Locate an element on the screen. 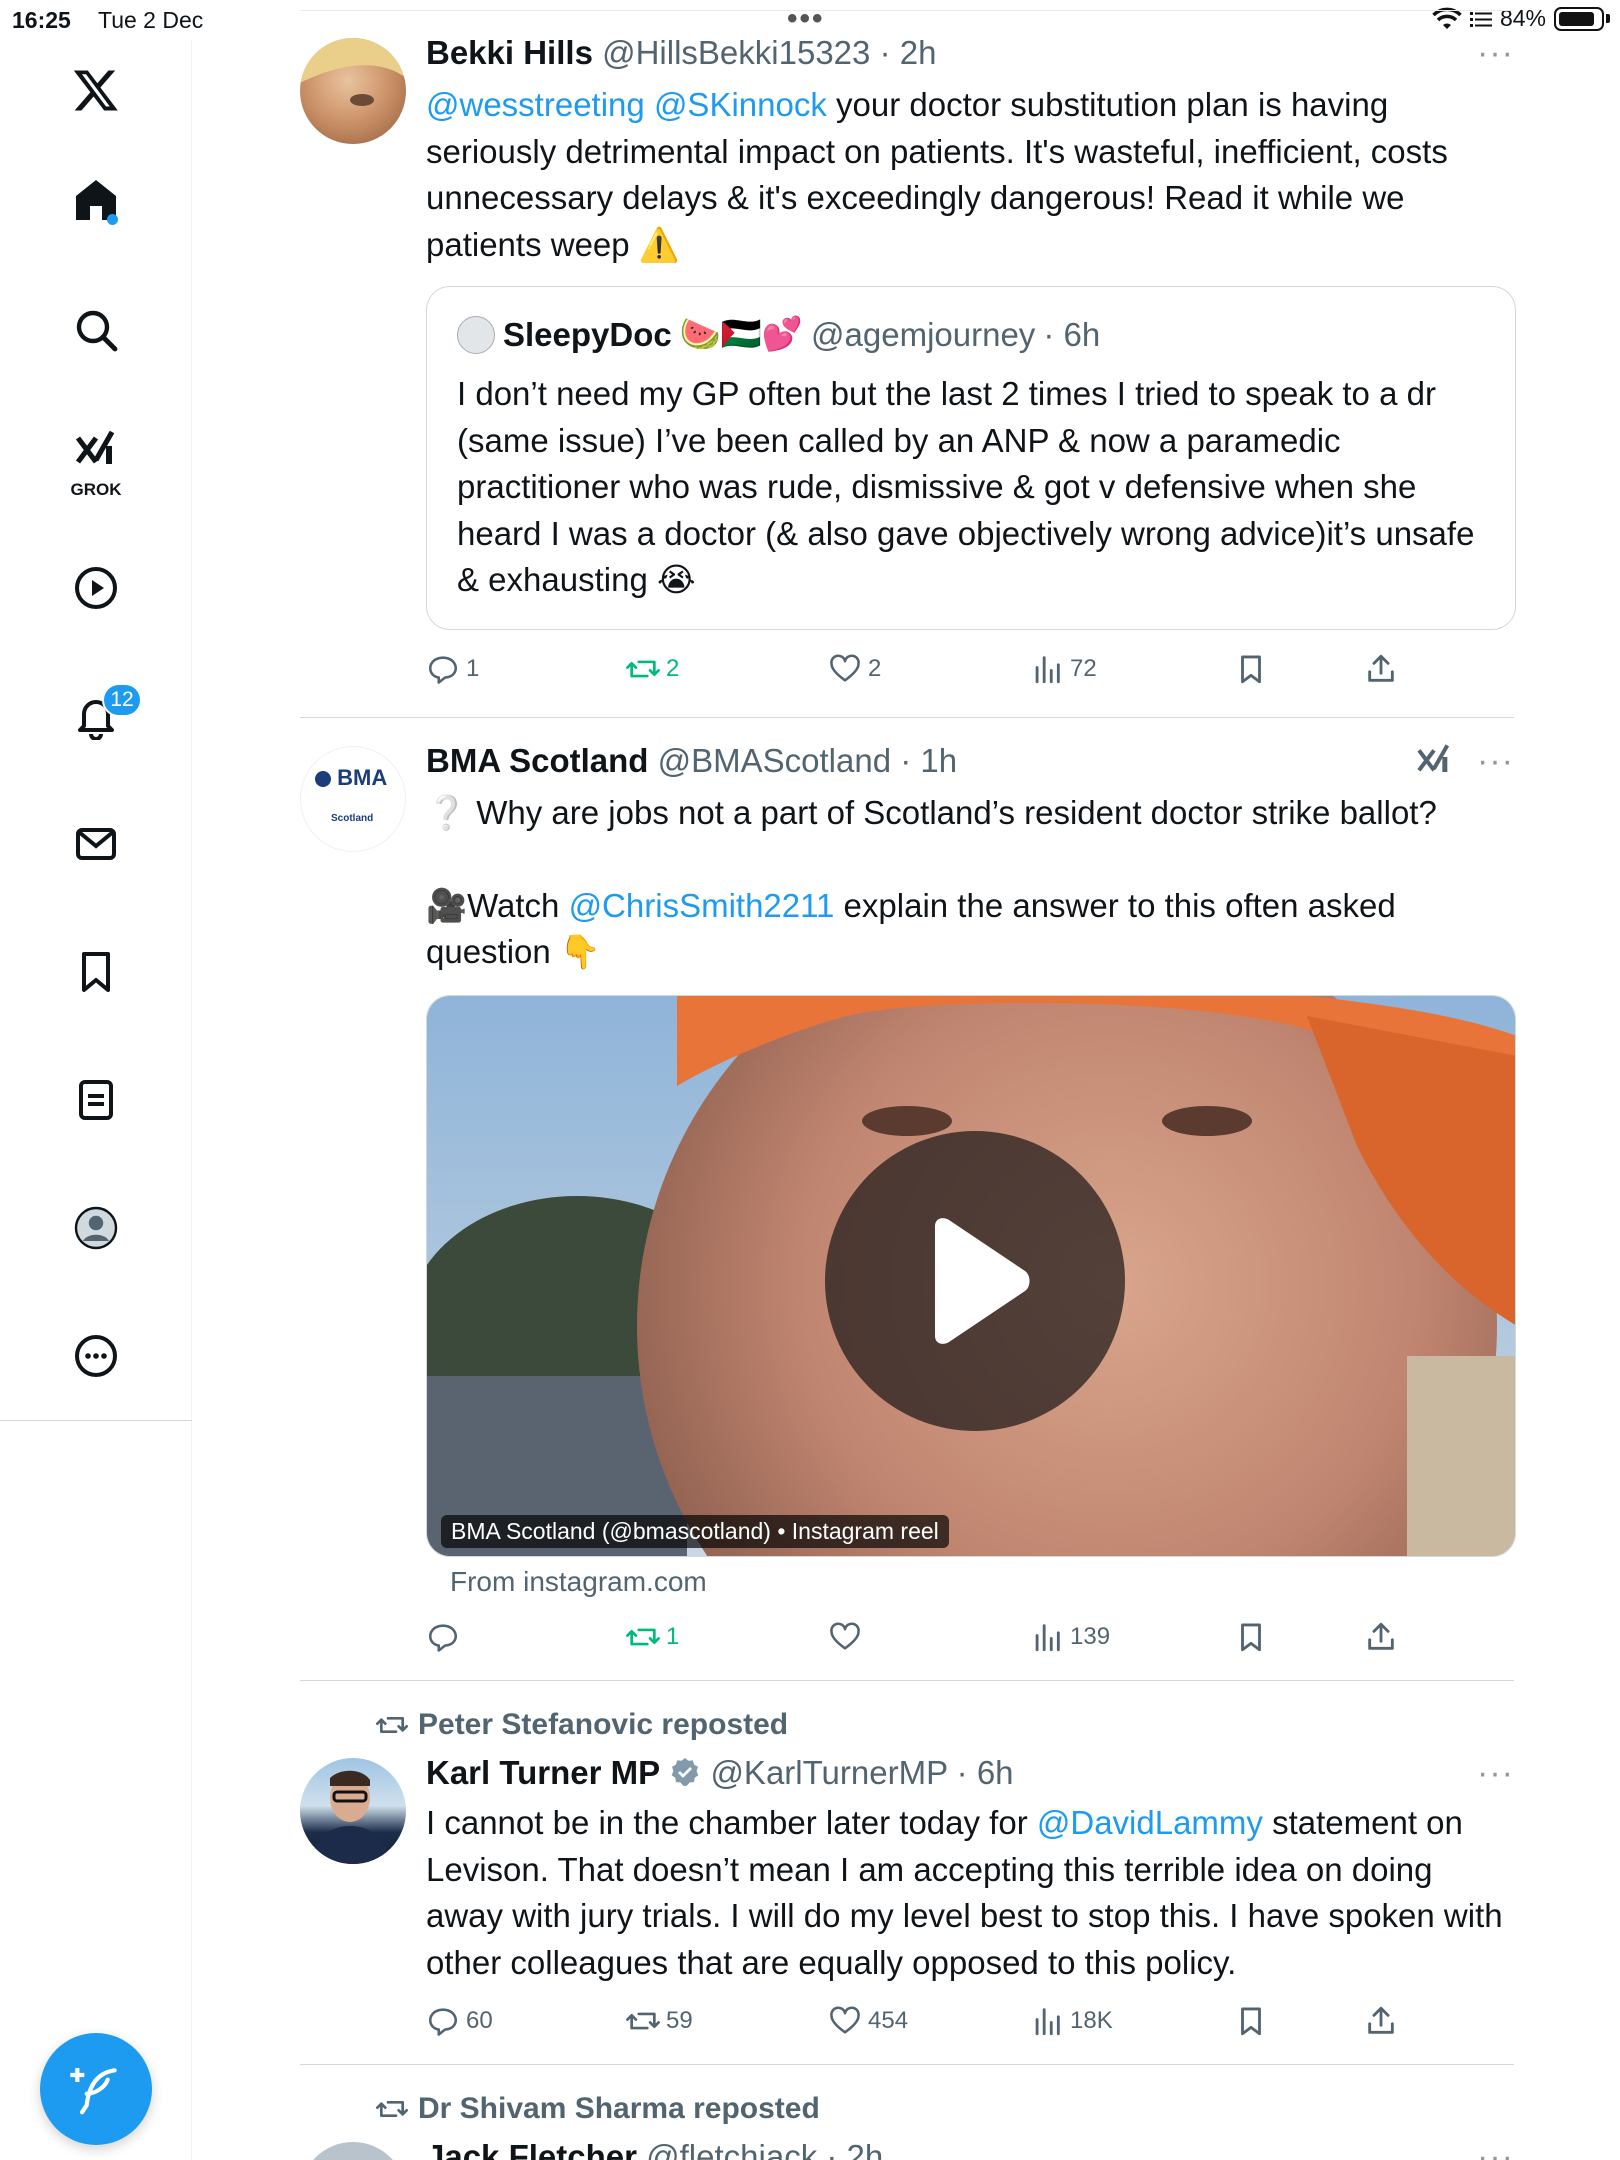  reply-button: 1 is located at coordinates (452, 669).